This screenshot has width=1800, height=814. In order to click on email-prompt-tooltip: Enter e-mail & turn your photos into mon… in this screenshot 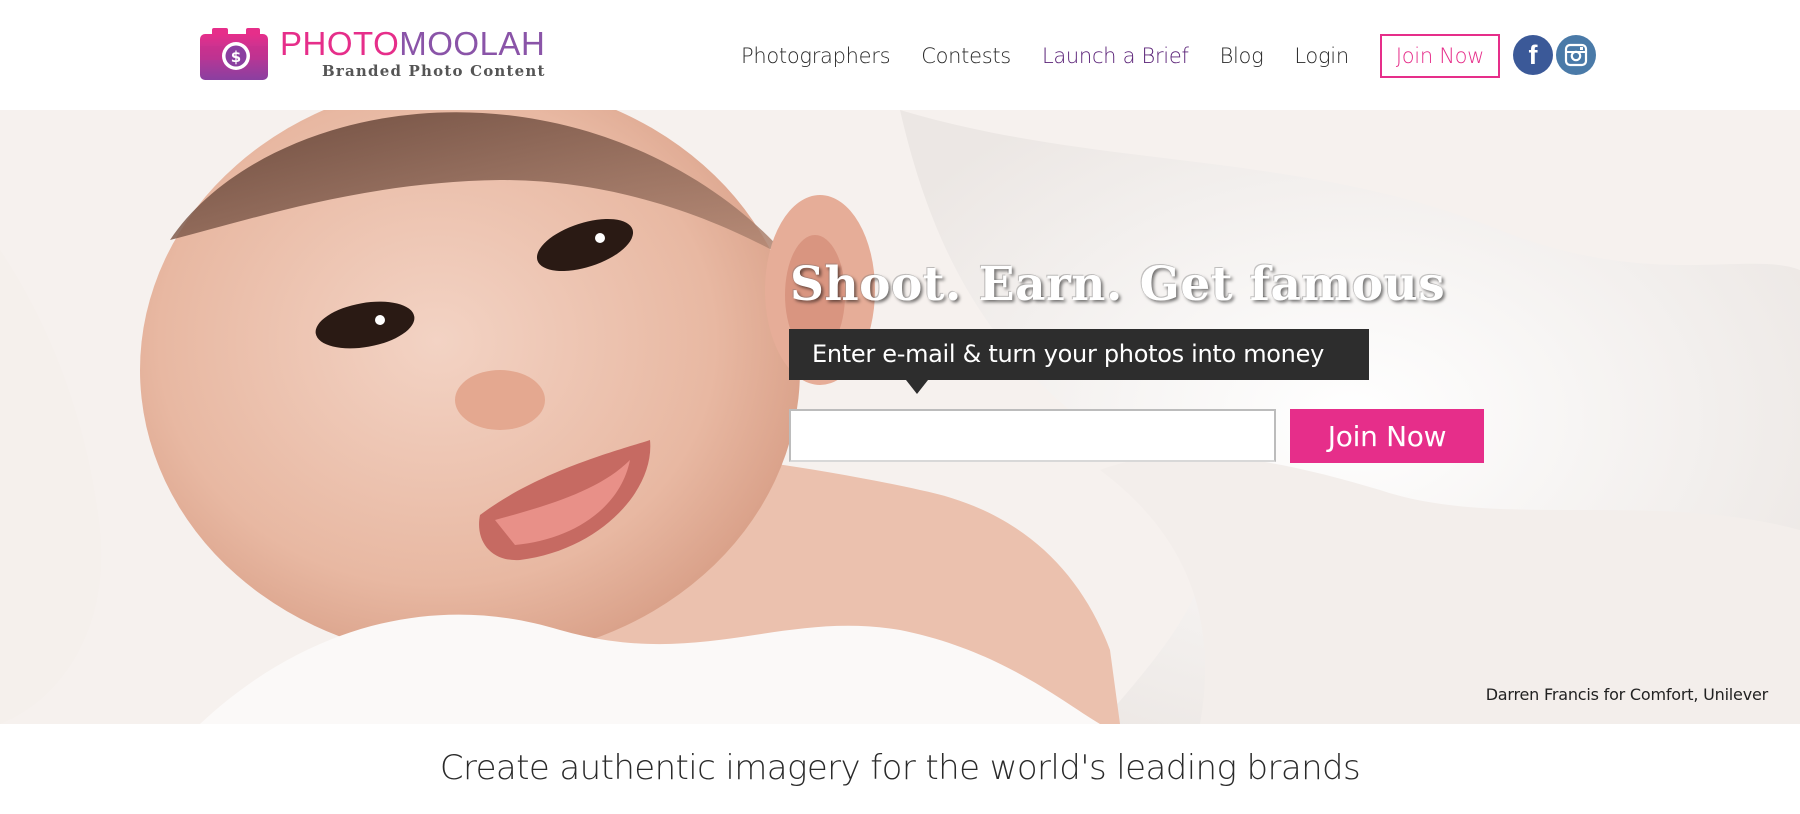, I will do `click(1079, 354)`.